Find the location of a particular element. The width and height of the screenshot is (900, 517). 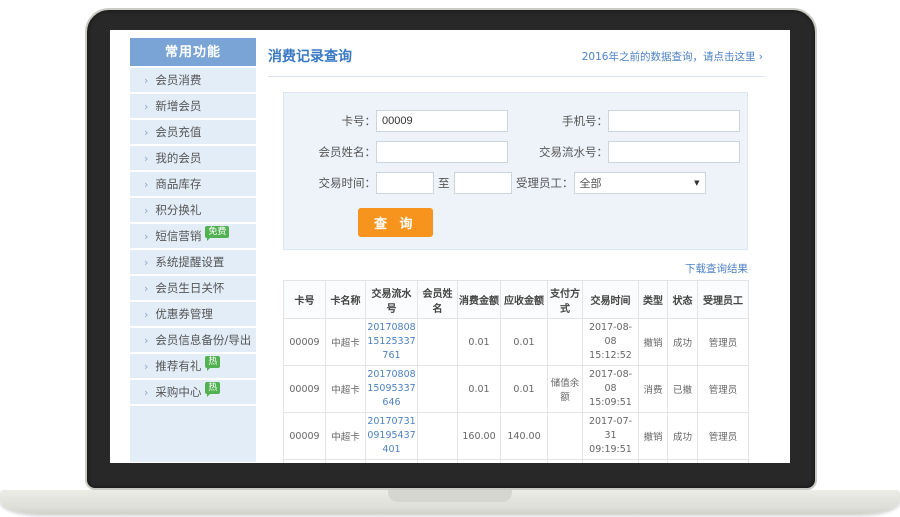

sidebar-item-sms-marketing: › 短信营销 免费 is located at coordinates (193, 236).